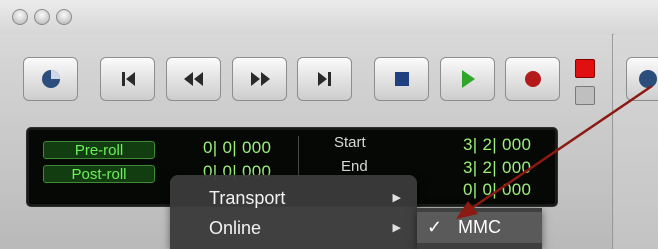  I want to click on rewind-button, so click(193, 79).